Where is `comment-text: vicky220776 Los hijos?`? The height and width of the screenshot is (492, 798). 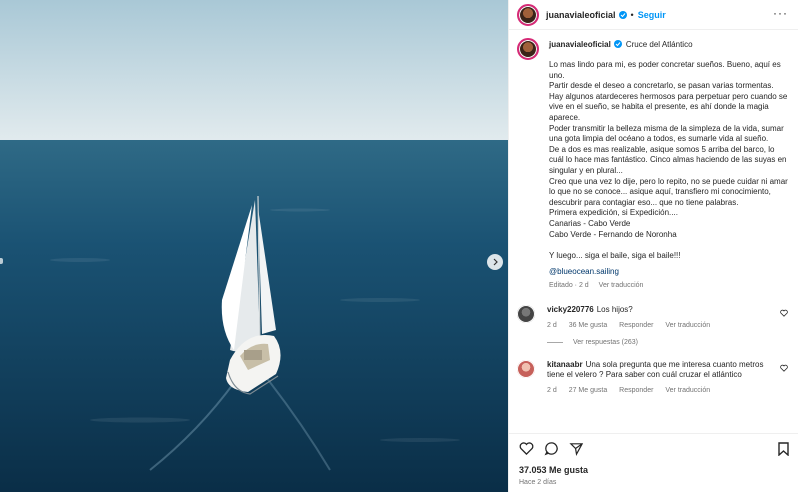 comment-text: vicky220776 Los hijos? is located at coordinates (661, 310).